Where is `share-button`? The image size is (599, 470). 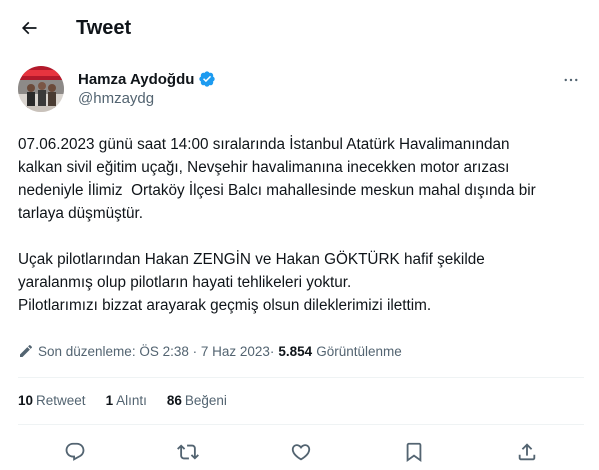 share-button is located at coordinates (527, 452).